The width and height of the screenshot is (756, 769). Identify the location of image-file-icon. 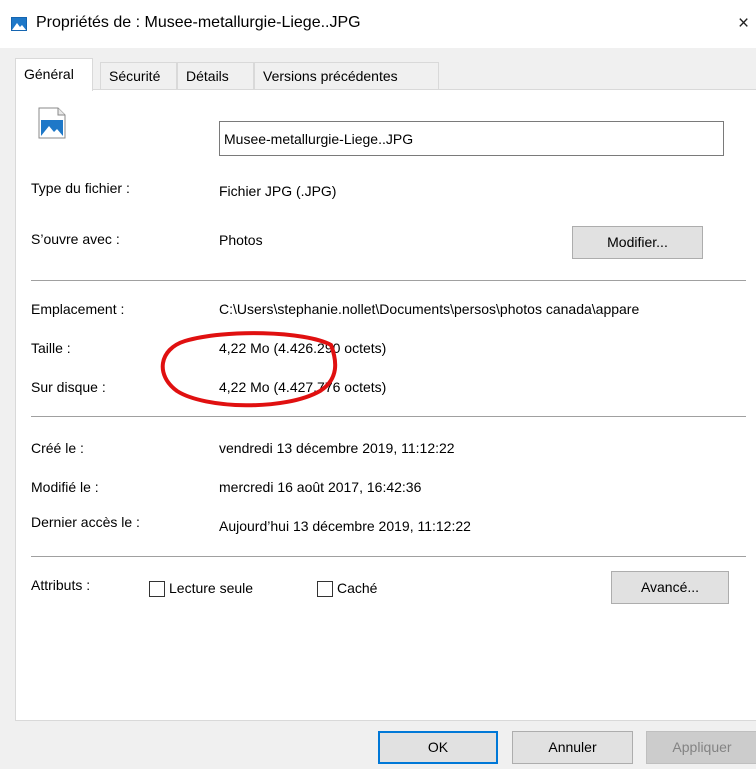
(19, 24).